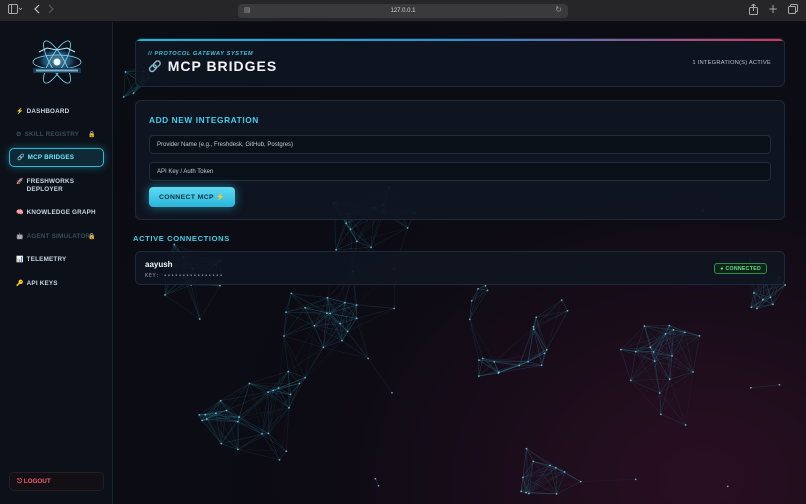 The height and width of the screenshot is (504, 806). Describe the element at coordinates (460, 171) in the screenshot. I see `api-token-input: API Key / Auth Token` at that location.